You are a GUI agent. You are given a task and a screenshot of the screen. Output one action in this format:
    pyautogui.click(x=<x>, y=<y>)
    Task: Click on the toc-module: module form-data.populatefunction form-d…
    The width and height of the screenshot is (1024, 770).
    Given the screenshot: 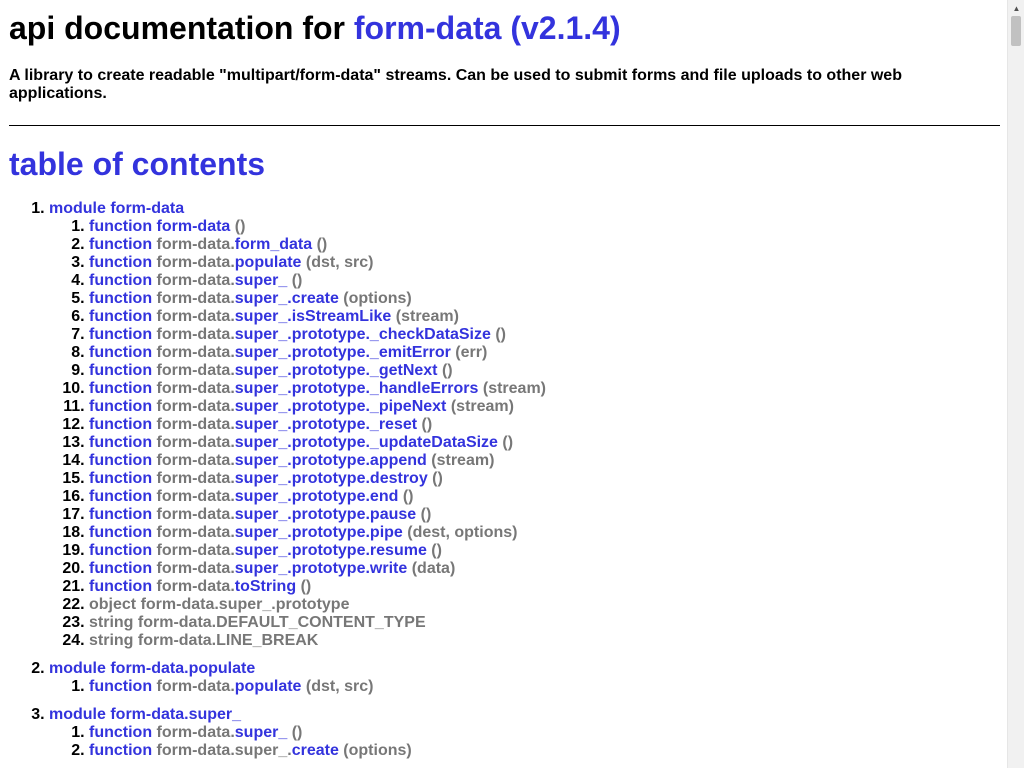 What is the action you would take?
    pyautogui.click(x=524, y=678)
    